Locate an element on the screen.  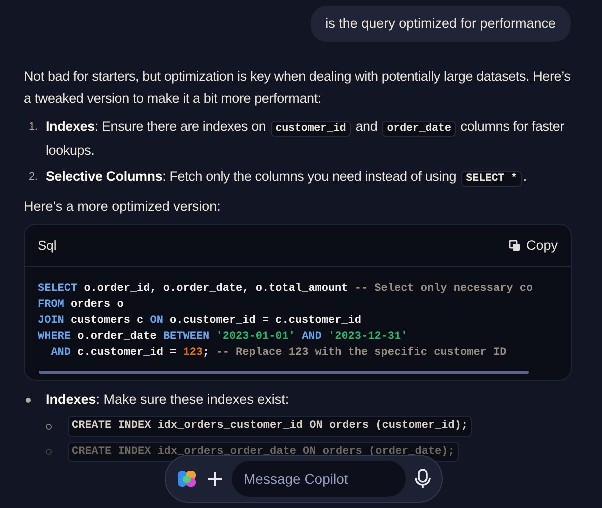
logo-icon is located at coordinates (187, 479).